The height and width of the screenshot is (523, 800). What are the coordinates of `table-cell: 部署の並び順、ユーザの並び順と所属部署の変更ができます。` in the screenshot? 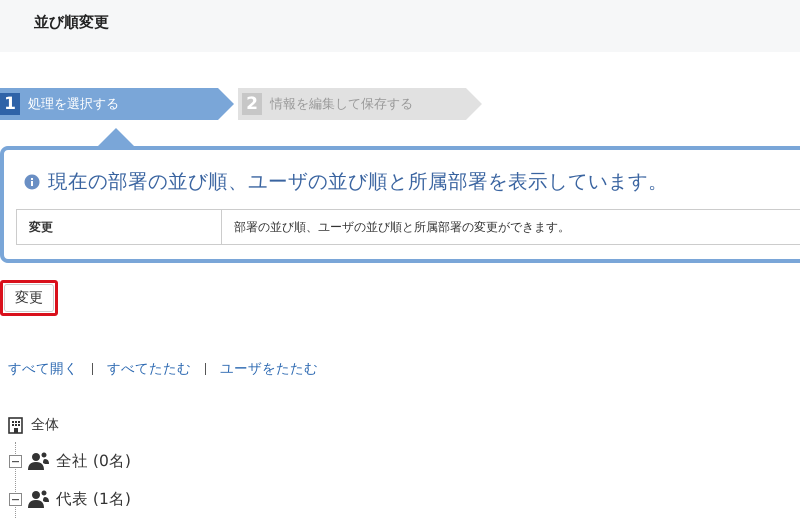 It's located at (511, 227).